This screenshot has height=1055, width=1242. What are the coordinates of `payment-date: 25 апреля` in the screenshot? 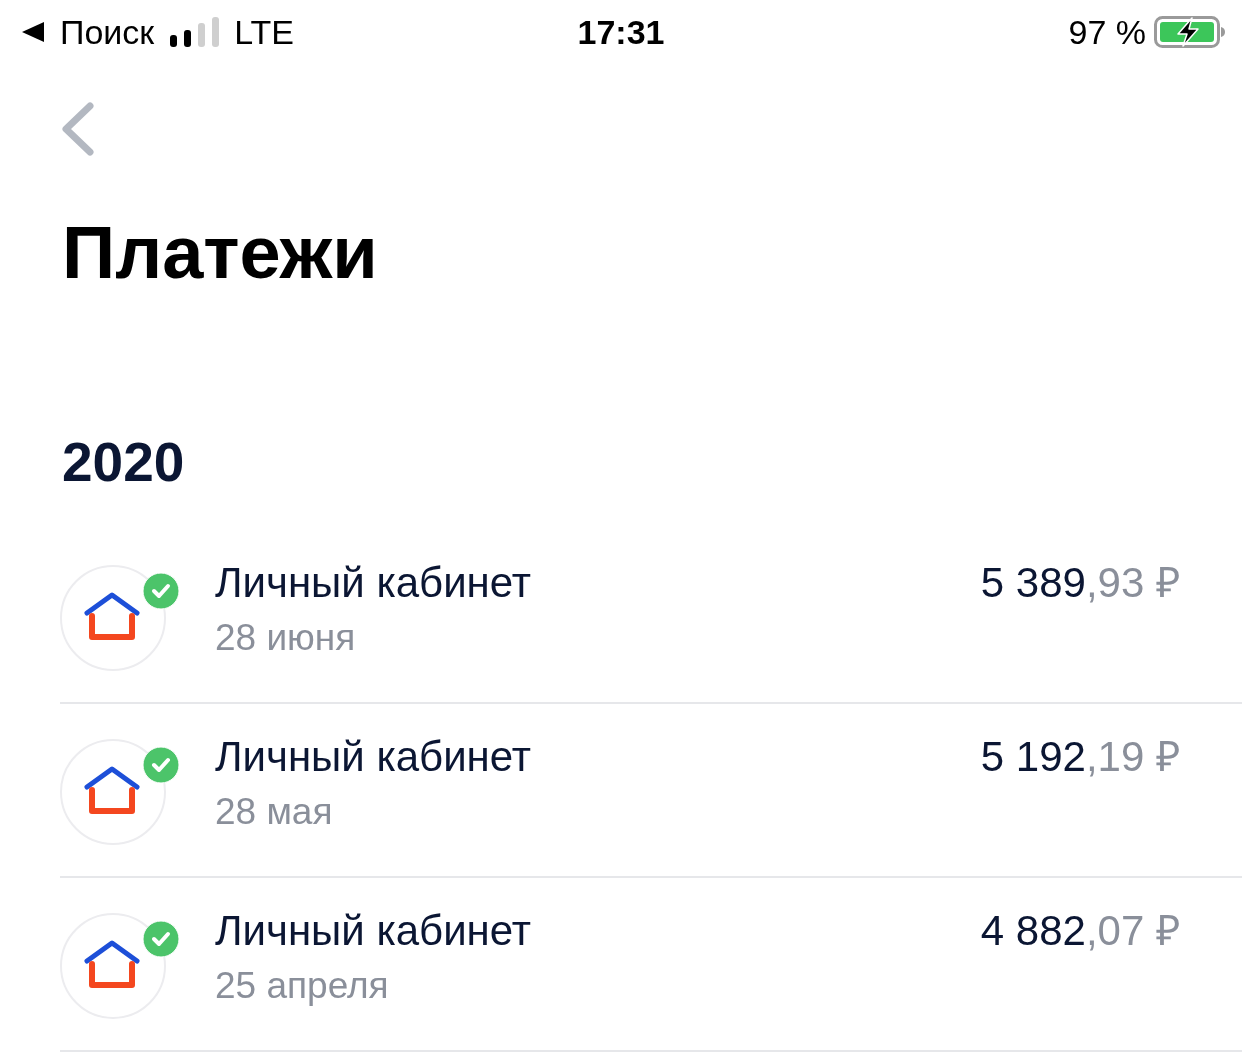 It's located at (302, 986).